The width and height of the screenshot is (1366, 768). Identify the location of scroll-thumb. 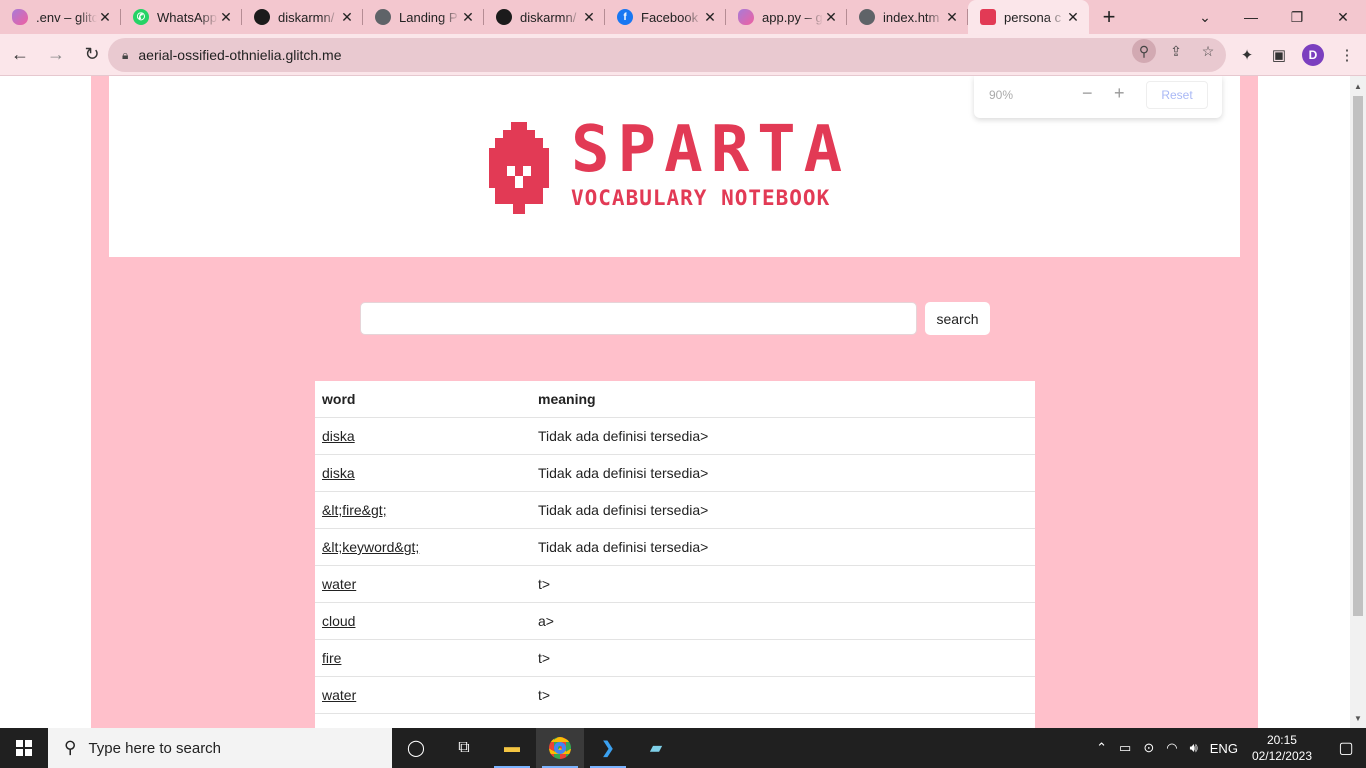
(1358, 356).